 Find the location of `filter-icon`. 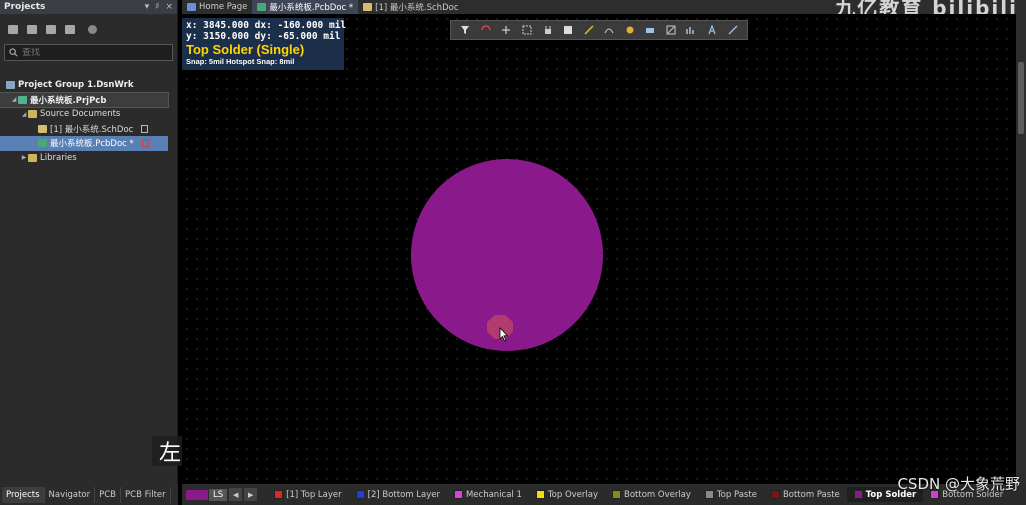

filter-icon is located at coordinates (465, 30).